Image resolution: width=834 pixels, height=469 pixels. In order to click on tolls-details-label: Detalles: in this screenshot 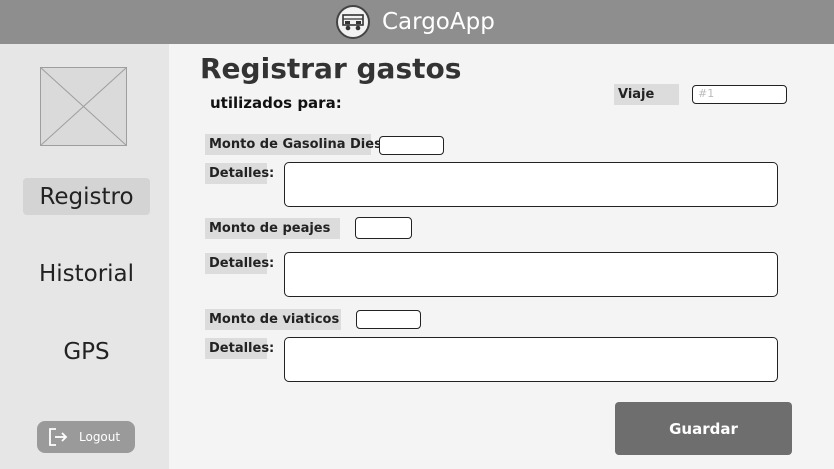, I will do `click(239, 263)`.